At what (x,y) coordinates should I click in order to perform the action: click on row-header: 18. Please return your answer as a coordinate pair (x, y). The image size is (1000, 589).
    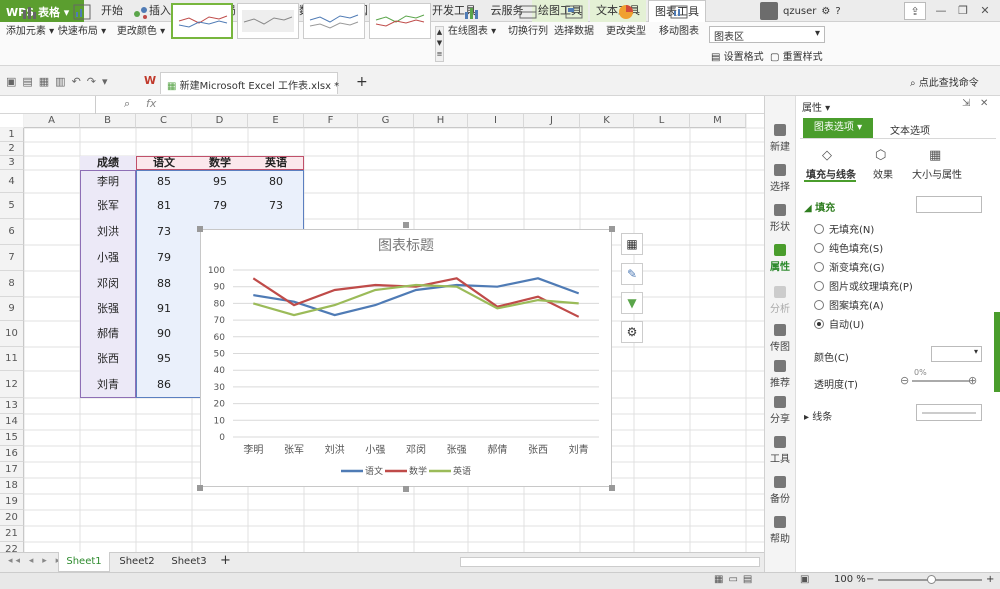
    Looking at the image, I should click on (12, 486).